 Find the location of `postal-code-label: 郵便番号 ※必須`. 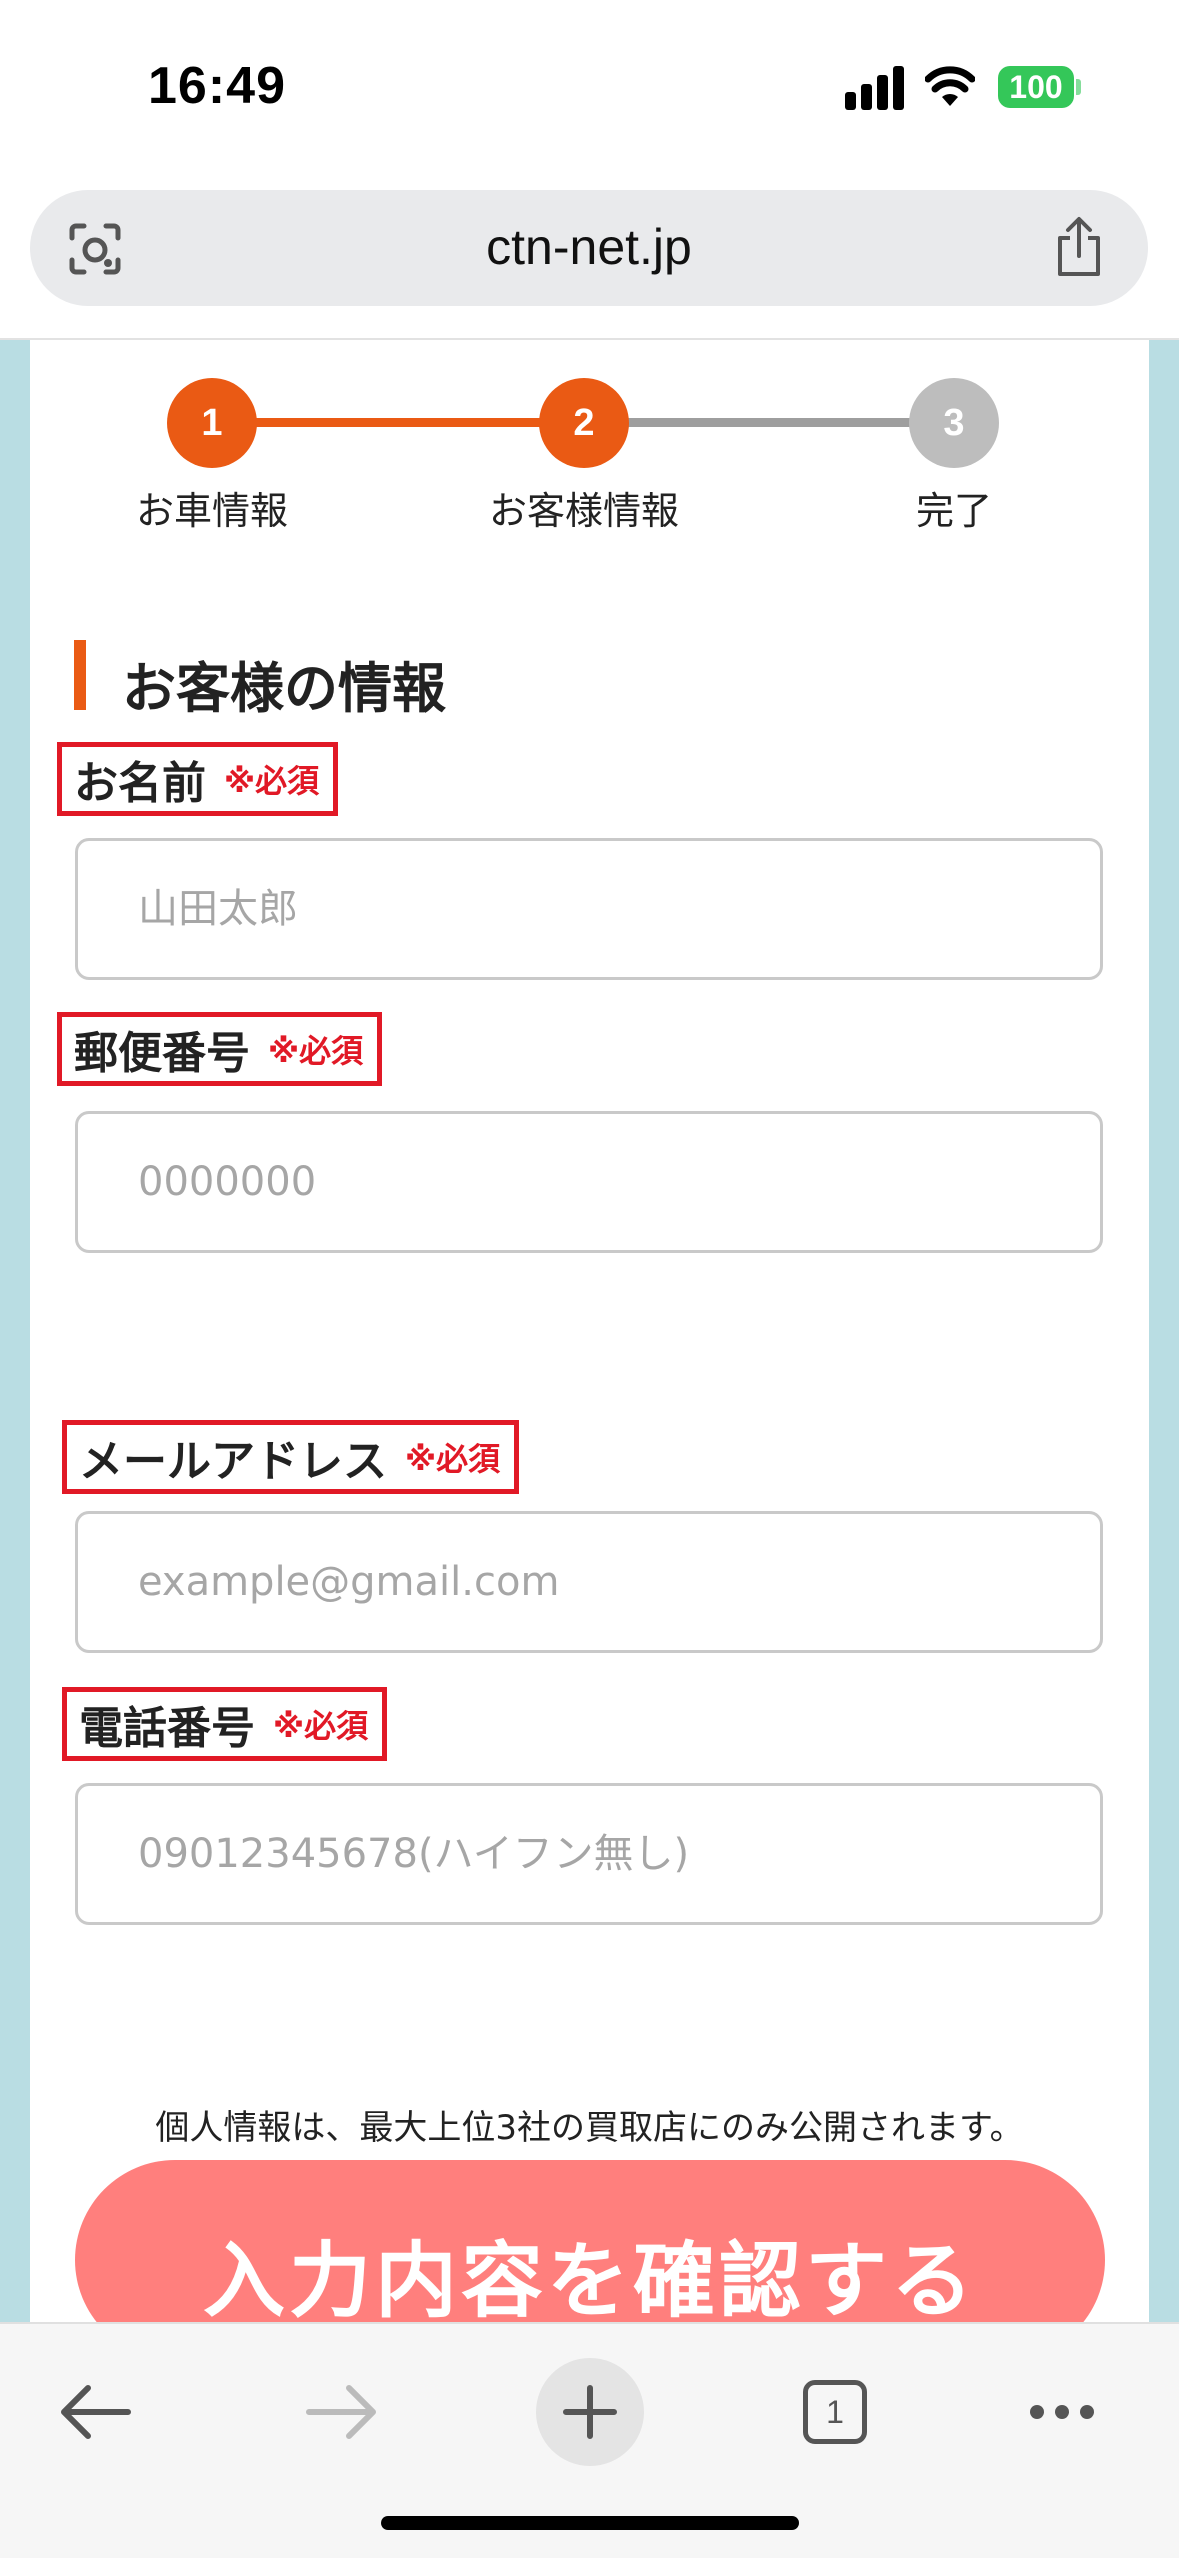

postal-code-label: 郵便番号 ※必須 is located at coordinates (220, 1049).